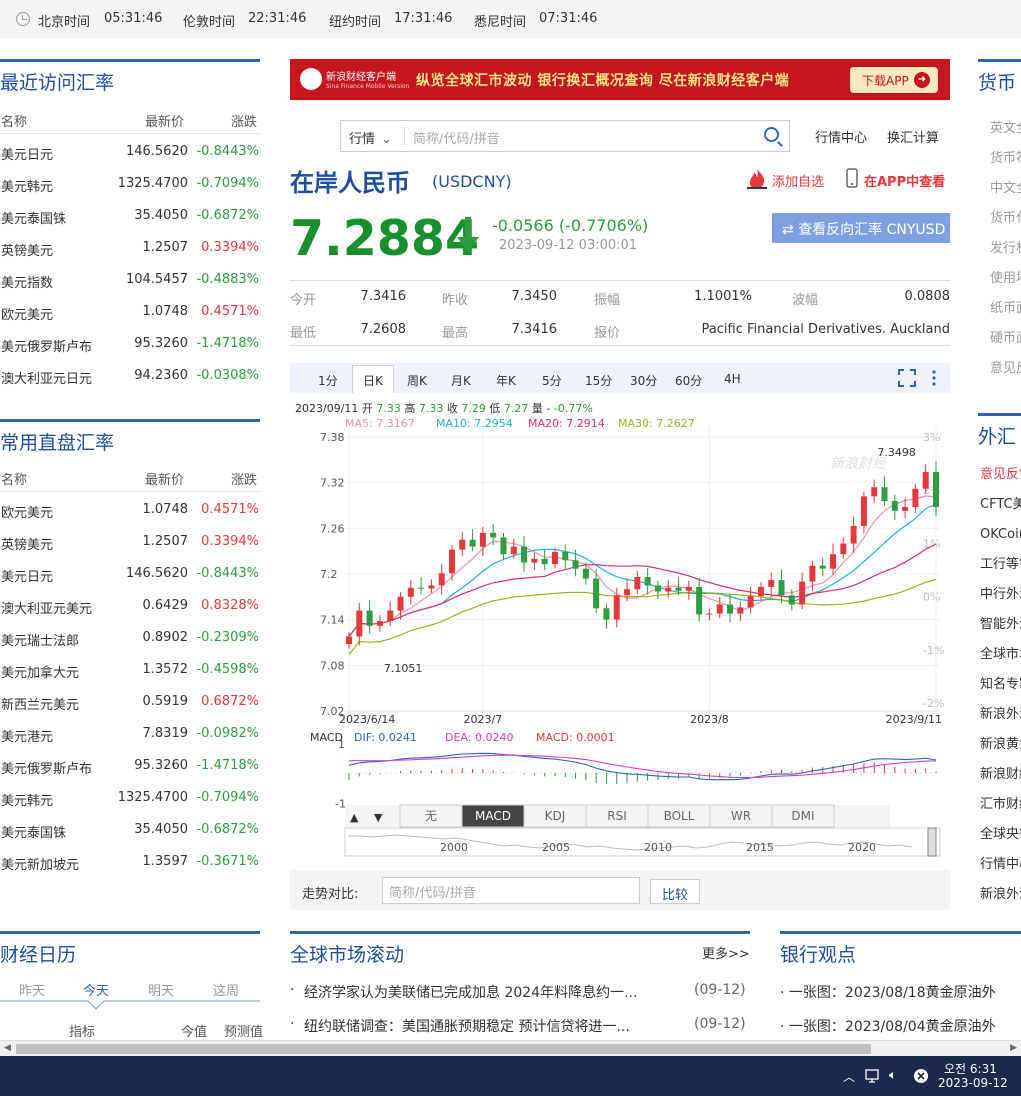 Image resolution: width=1021 pixels, height=1096 pixels. Describe the element at coordinates (970, 1068) in the screenshot. I see `taskbar-time: 오전 6:31` at that location.